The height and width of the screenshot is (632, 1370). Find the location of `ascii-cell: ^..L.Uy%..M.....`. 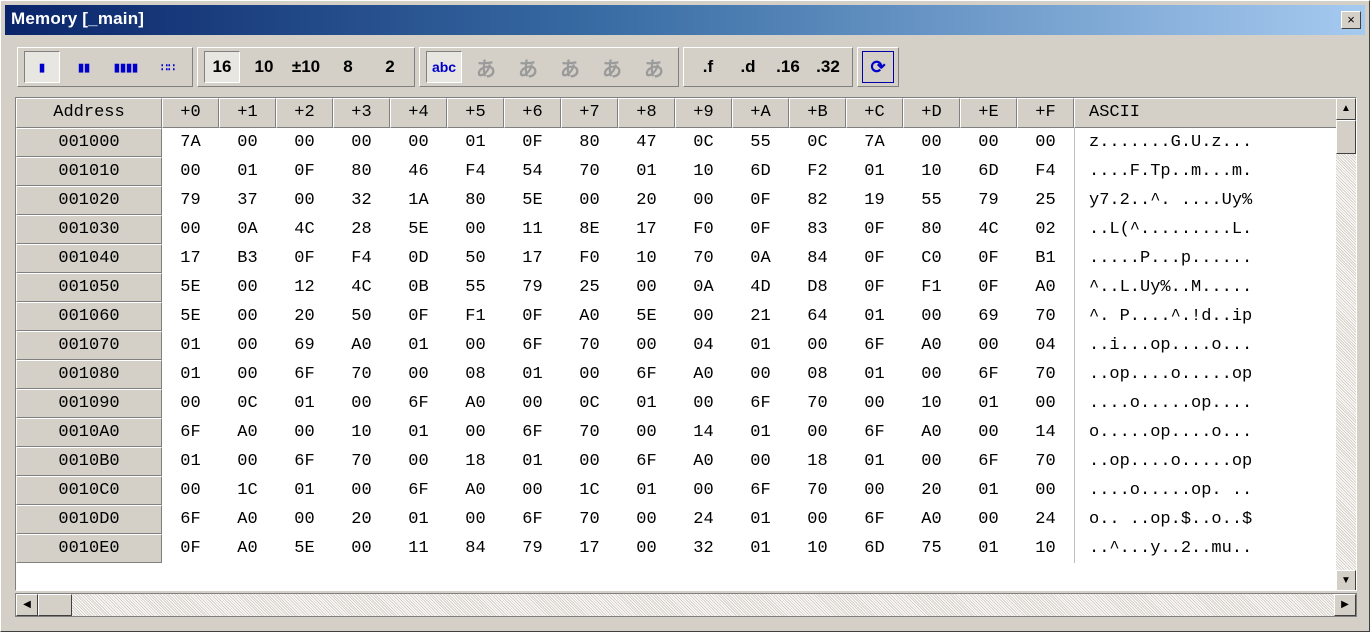

ascii-cell: ^..L.Uy%..M..... is located at coordinates (1206, 287).